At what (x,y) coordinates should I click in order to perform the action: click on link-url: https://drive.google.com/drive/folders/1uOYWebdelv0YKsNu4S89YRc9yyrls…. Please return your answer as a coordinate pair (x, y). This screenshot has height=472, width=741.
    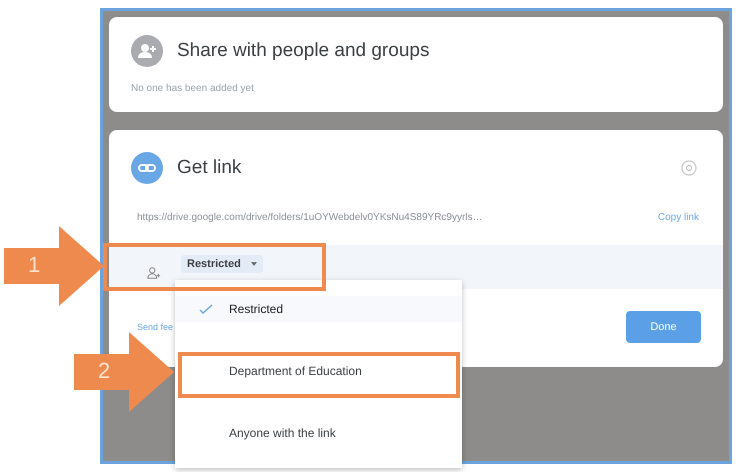
    Looking at the image, I should click on (310, 217).